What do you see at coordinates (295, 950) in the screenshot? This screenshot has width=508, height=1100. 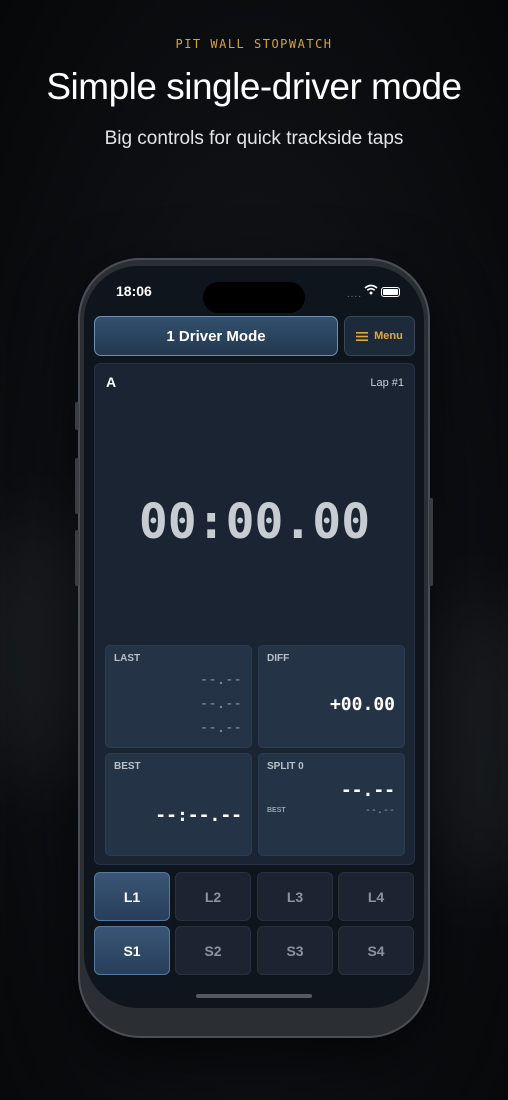 I see `split-button-s3: S3` at bounding box center [295, 950].